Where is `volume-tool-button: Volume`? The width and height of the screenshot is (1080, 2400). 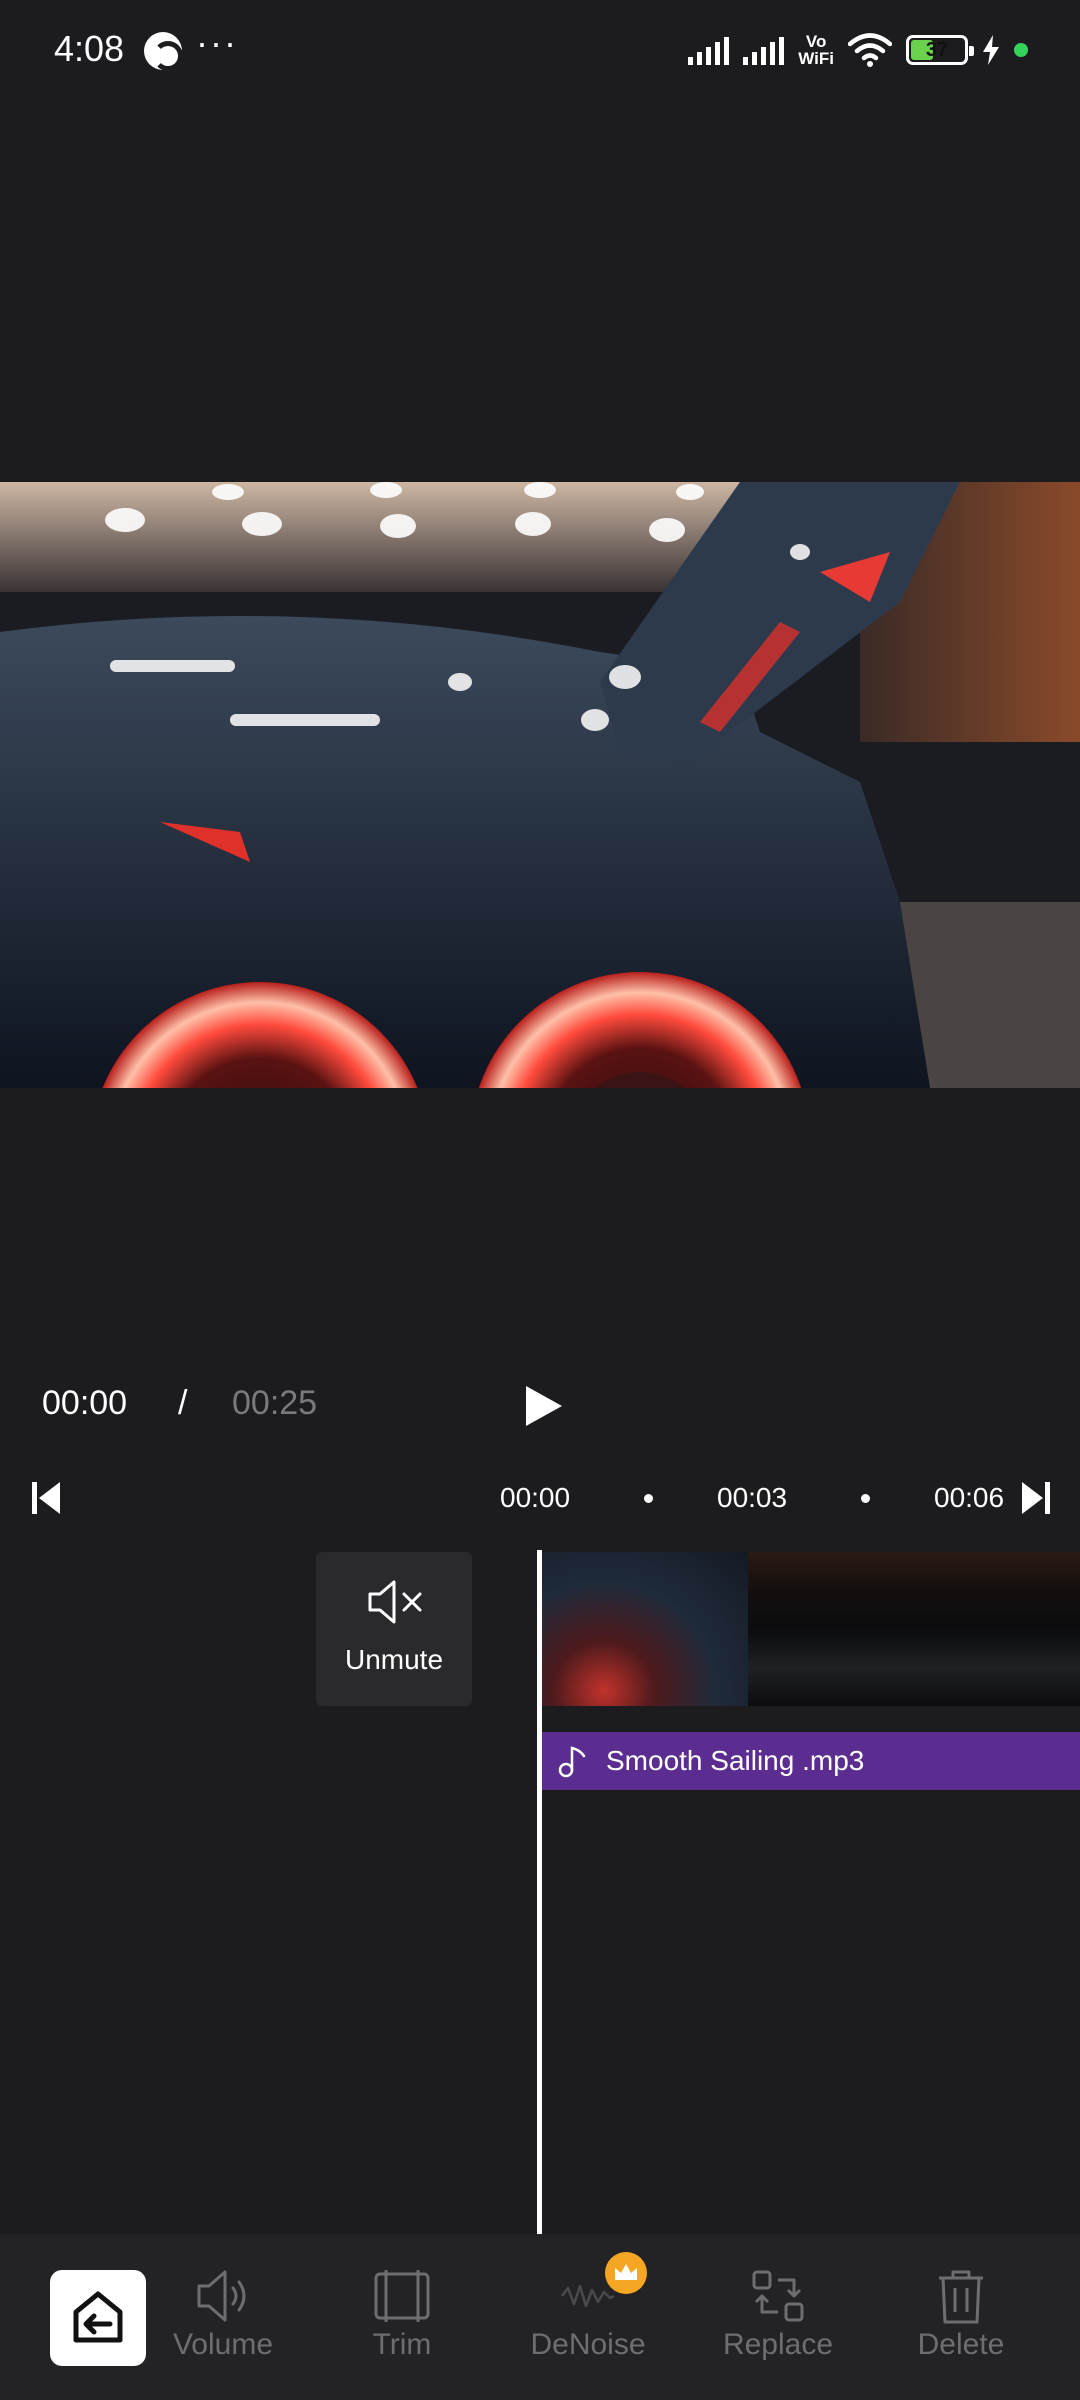 volume-tool-button: Volume is located at coordinates (223, 2328).